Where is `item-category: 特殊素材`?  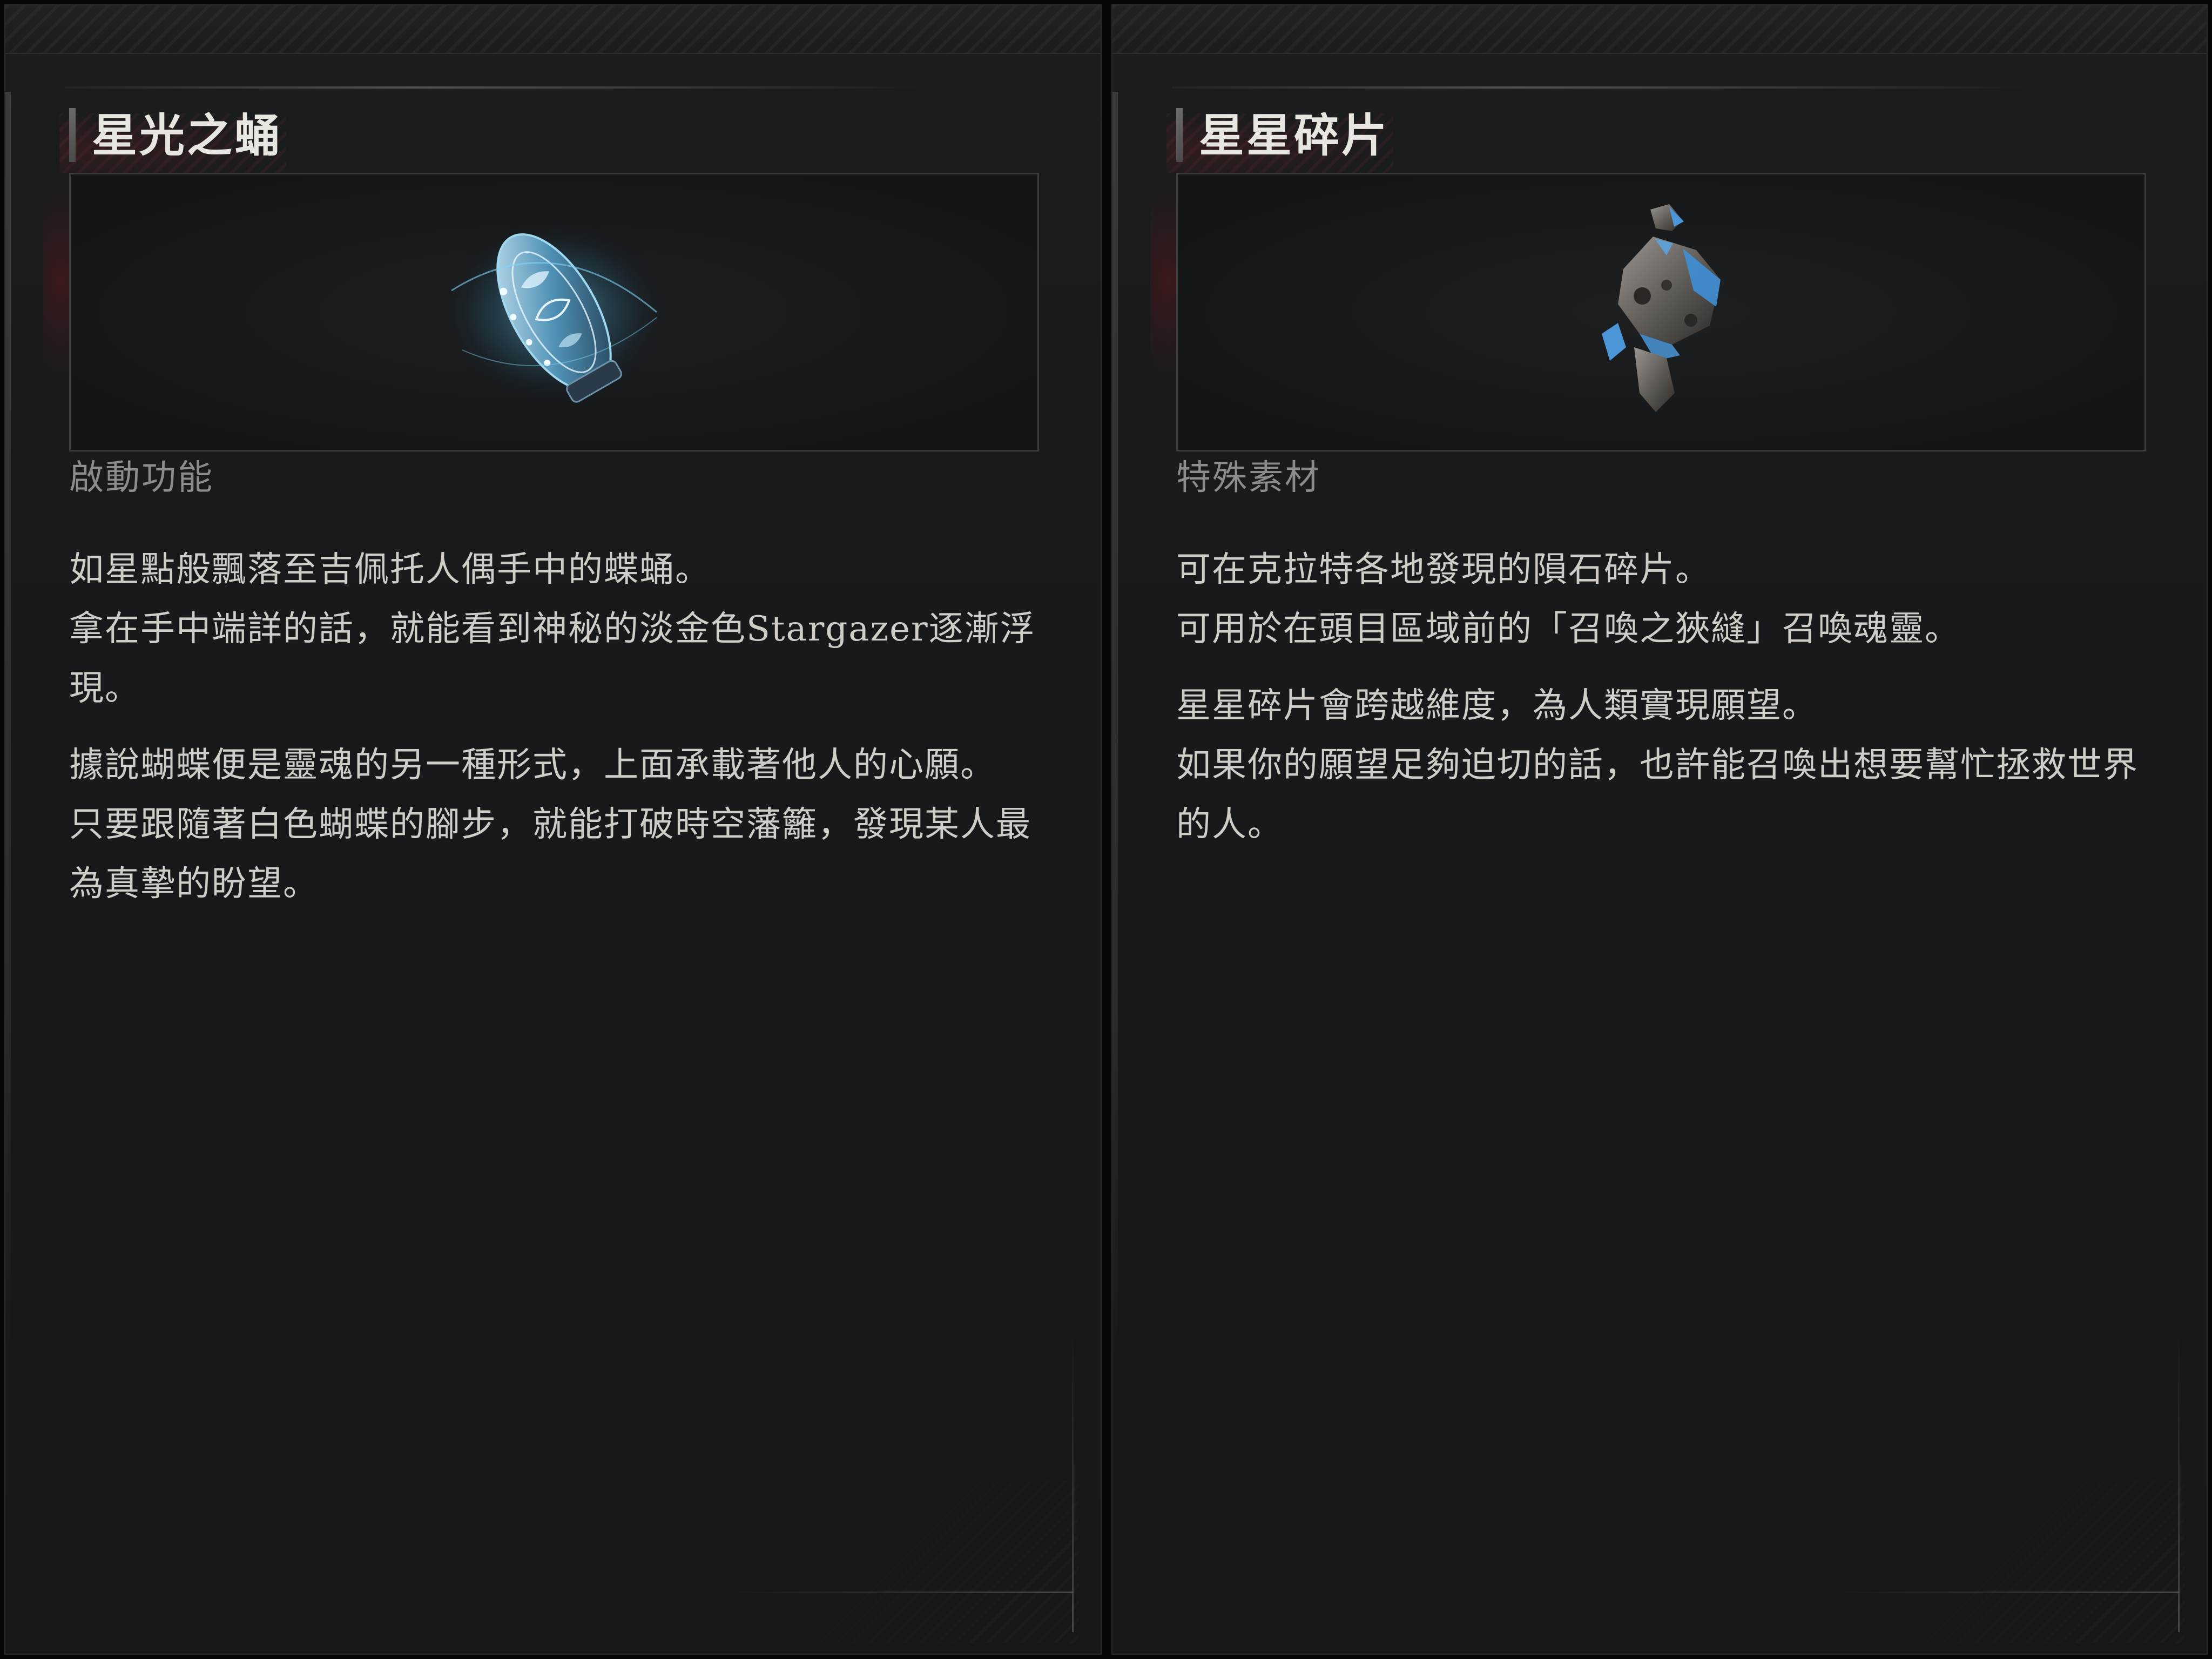 item-category: 特殊素材 is located at coordinates (1248, 478).